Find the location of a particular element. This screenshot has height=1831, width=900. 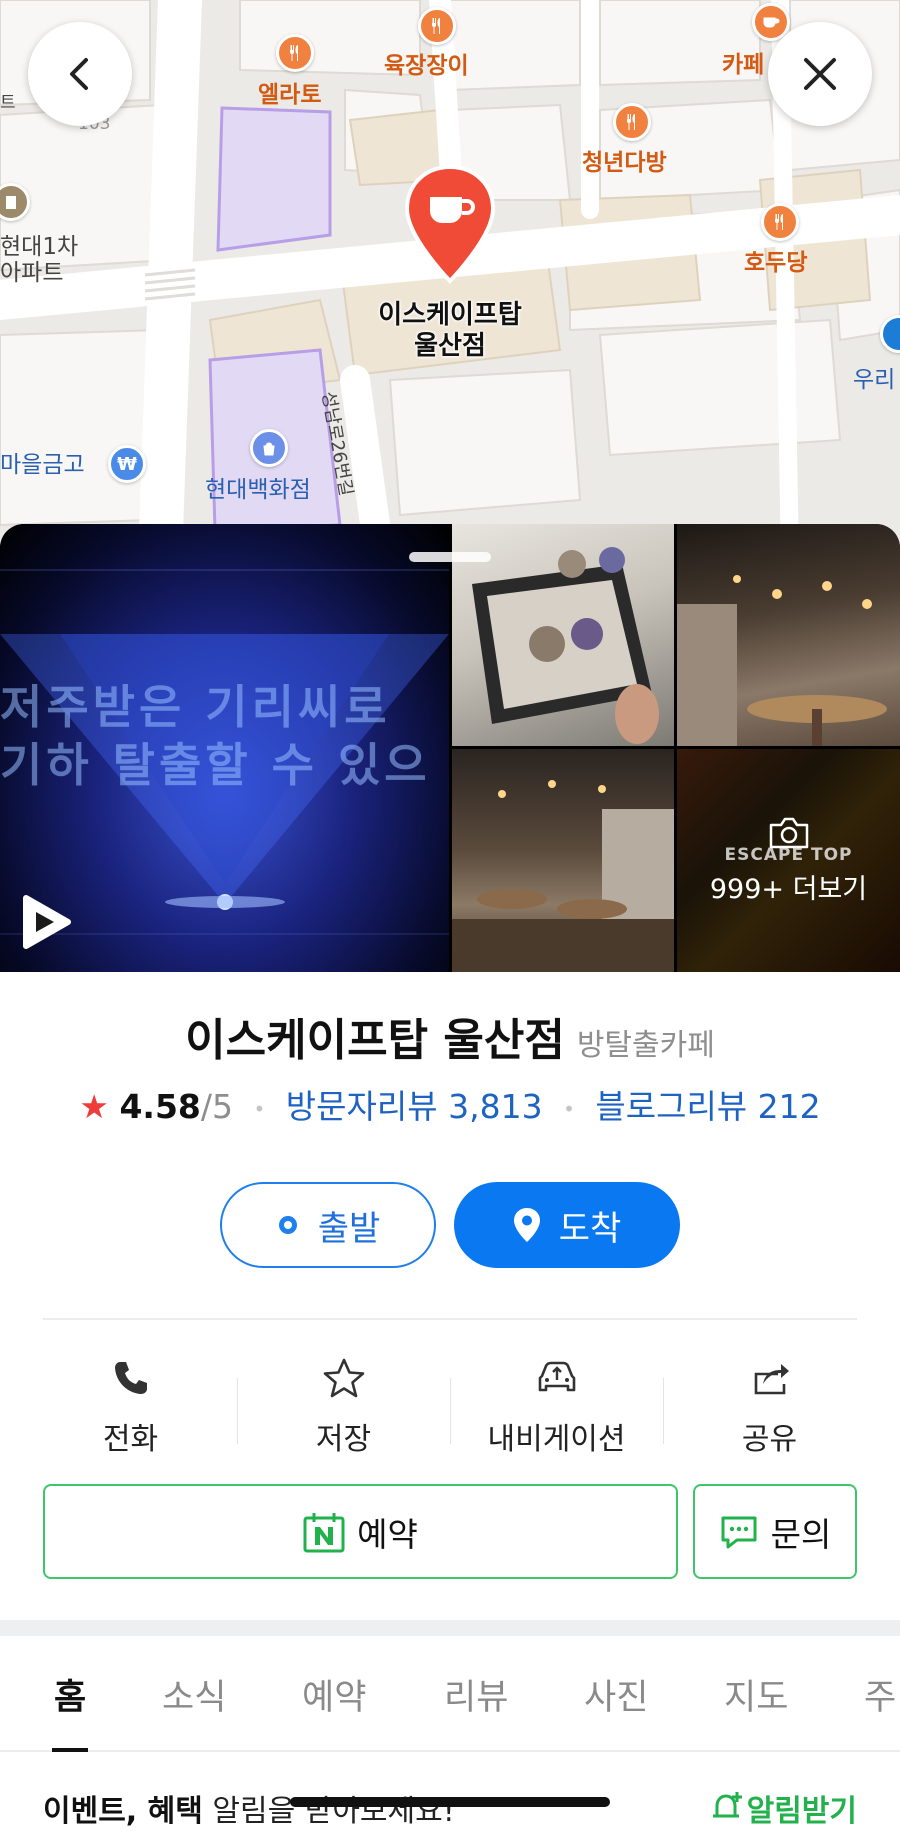

naver-booking-icon is located at coordinates (324, 1532).